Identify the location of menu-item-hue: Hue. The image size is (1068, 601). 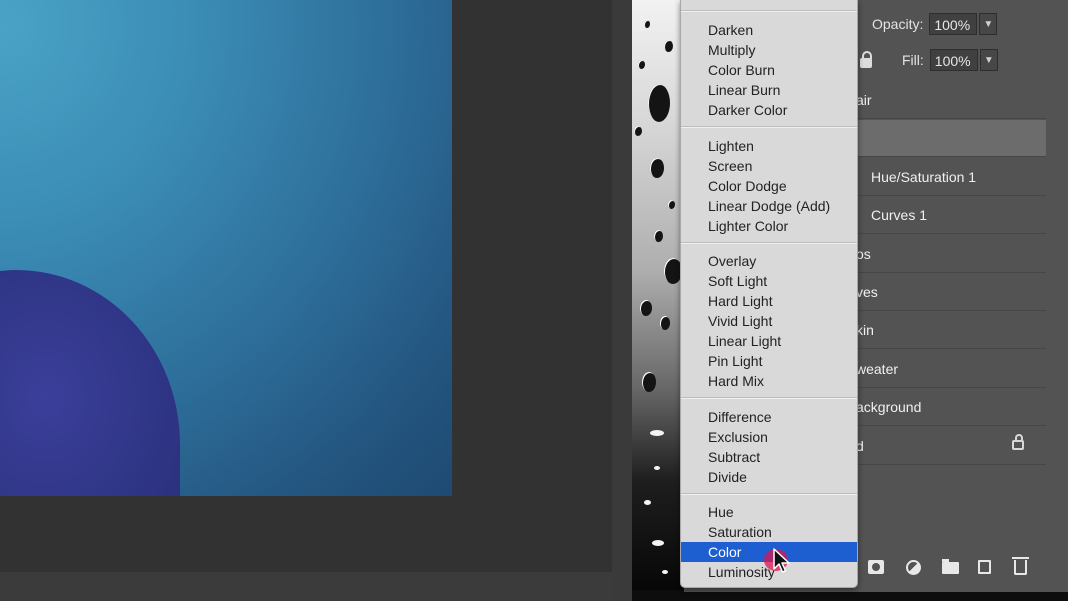
(769, 512).